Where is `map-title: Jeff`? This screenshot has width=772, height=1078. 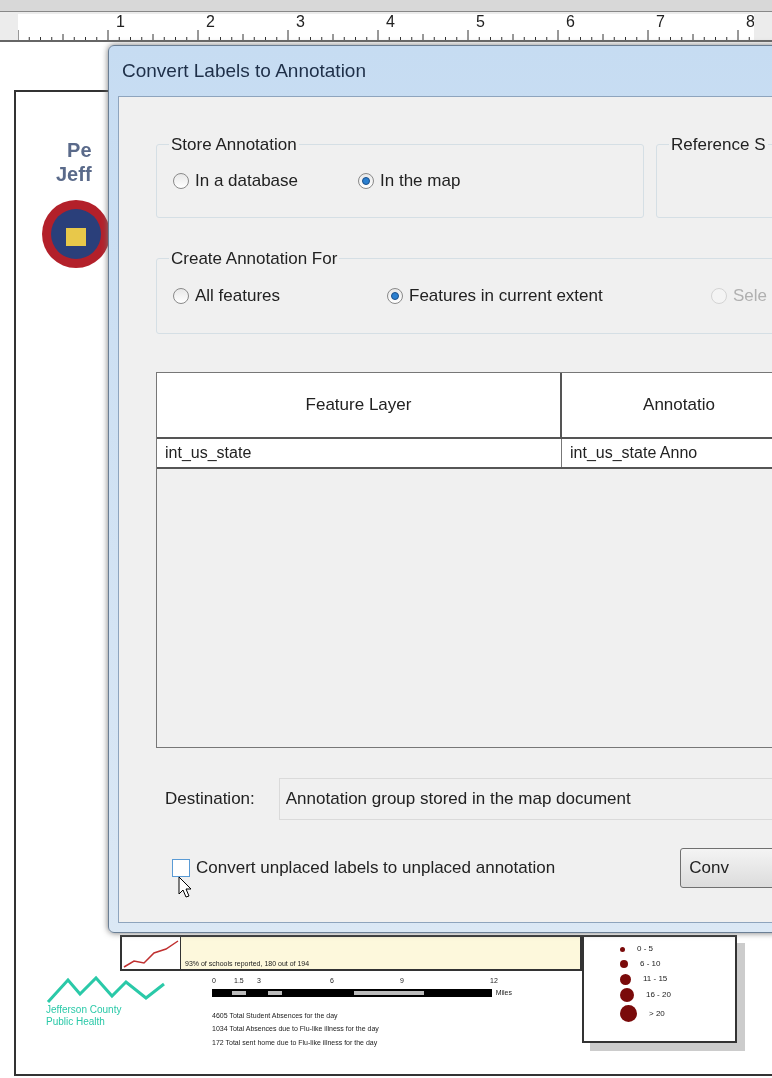
map-title: Jeff is located at coordinates (74, 174).